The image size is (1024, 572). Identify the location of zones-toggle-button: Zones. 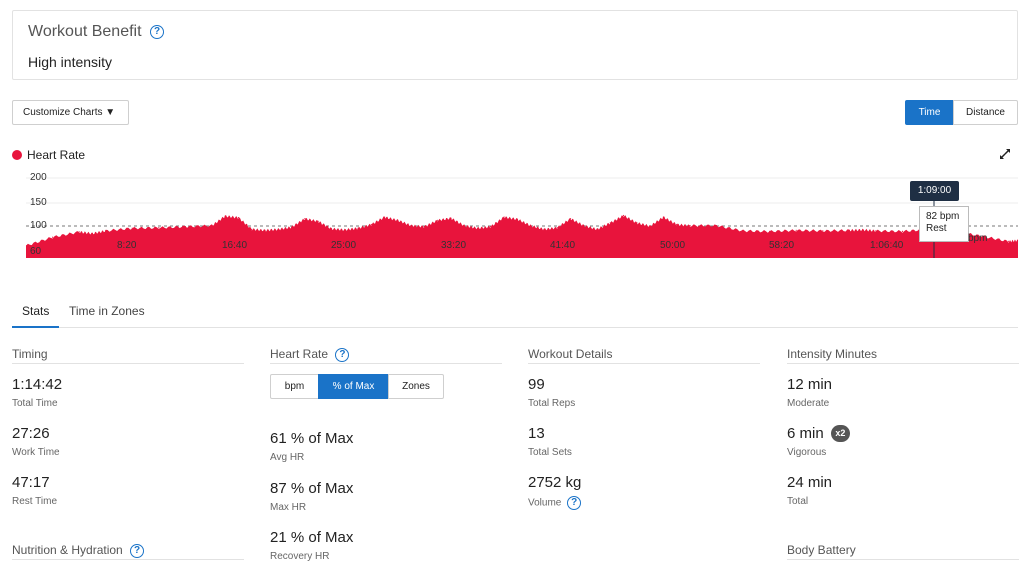
(416, 386).